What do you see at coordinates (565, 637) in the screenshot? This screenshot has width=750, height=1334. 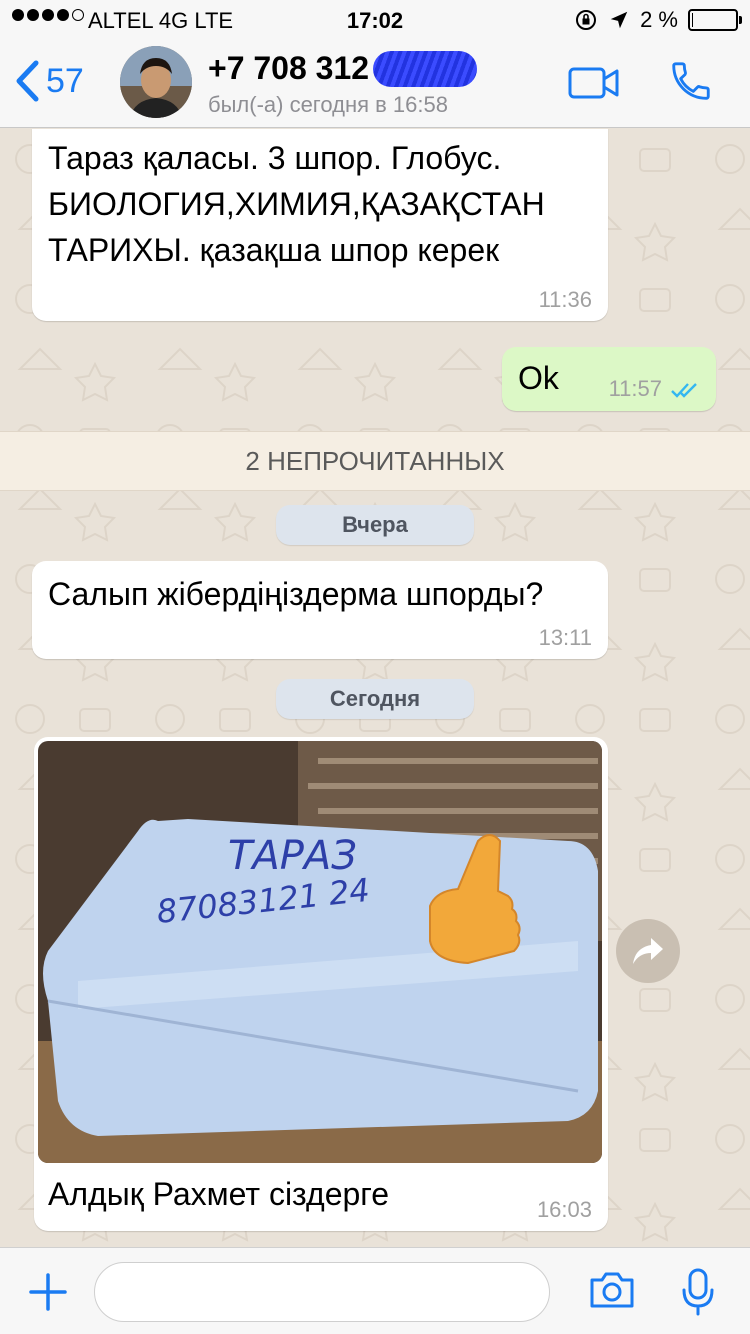 I see `message-time: 13:11` at bounding box center [565, 637].